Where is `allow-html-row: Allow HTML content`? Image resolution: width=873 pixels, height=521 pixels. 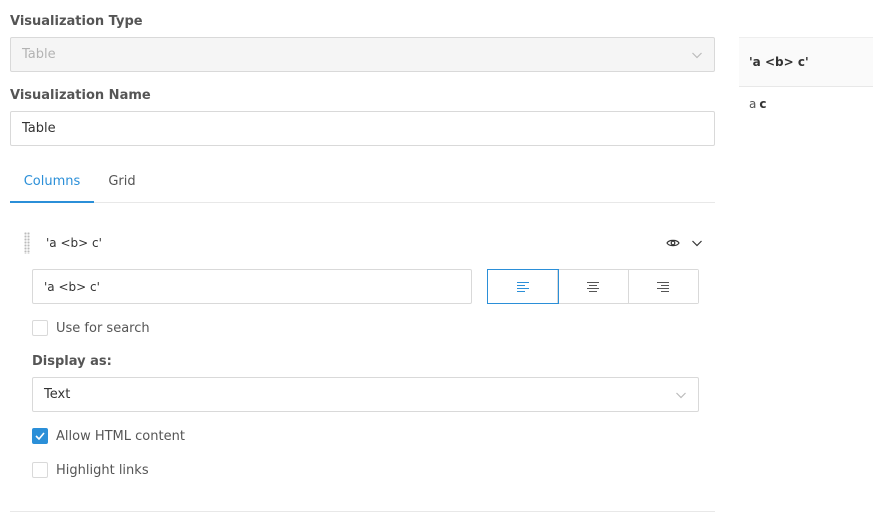
allow-html-row: Allow HTML content is located at coordinates (108, 436).